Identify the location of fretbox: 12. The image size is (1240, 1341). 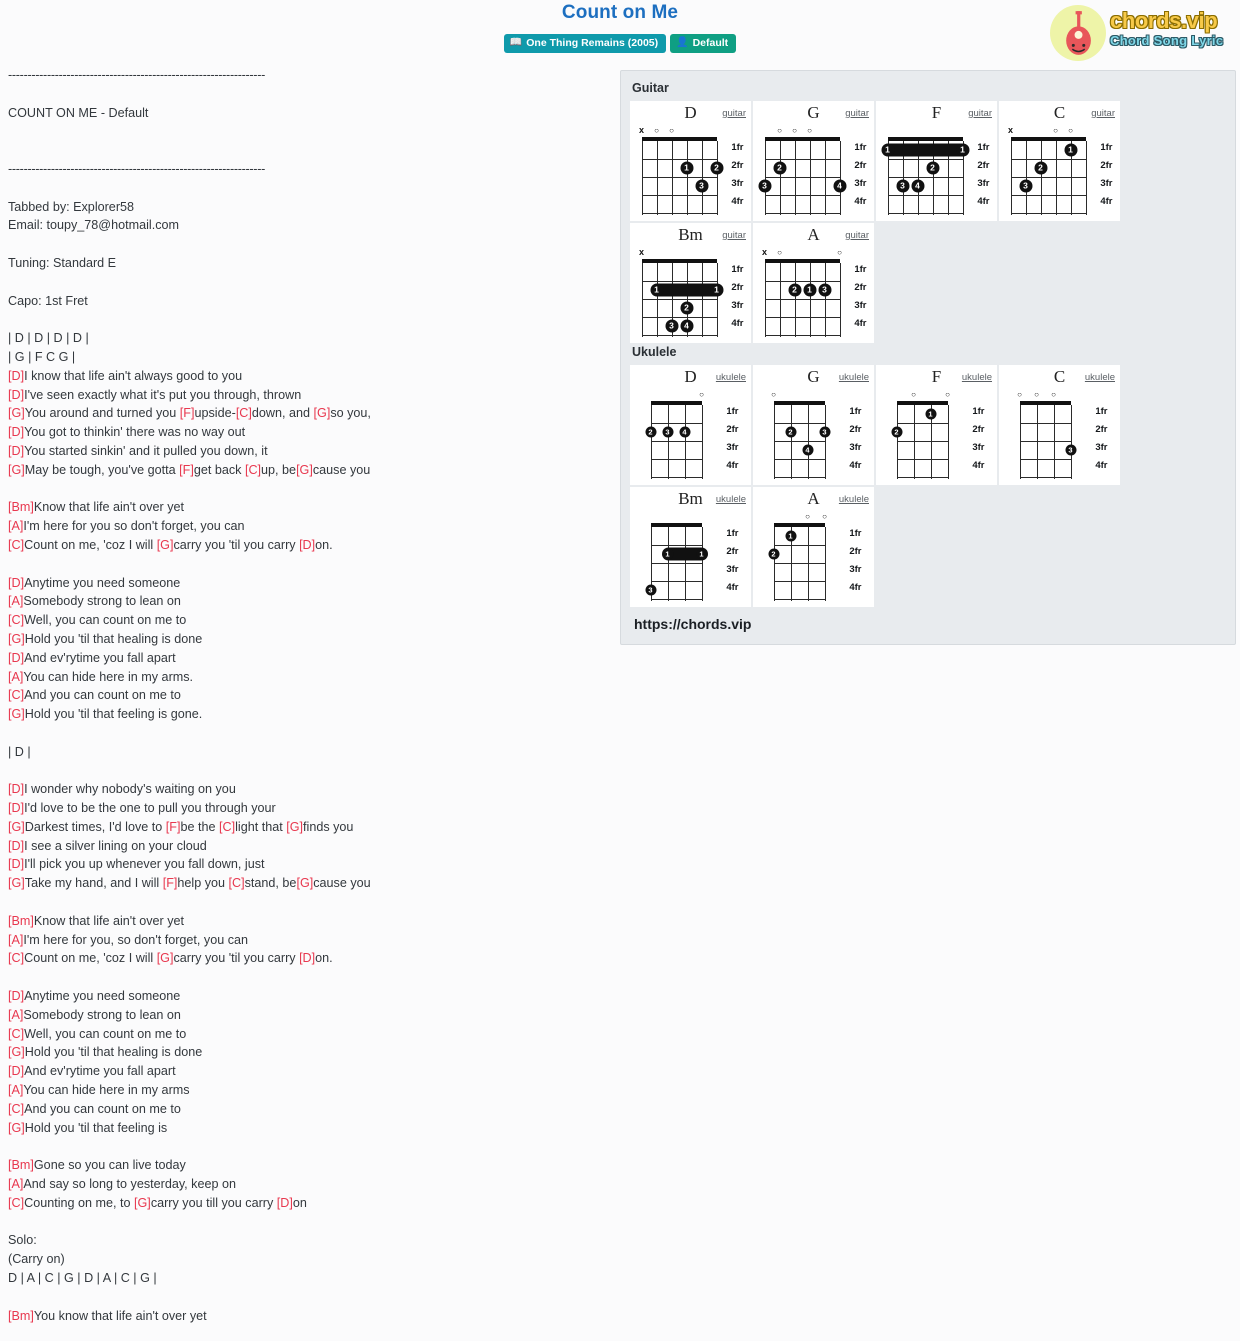
(797, 562).